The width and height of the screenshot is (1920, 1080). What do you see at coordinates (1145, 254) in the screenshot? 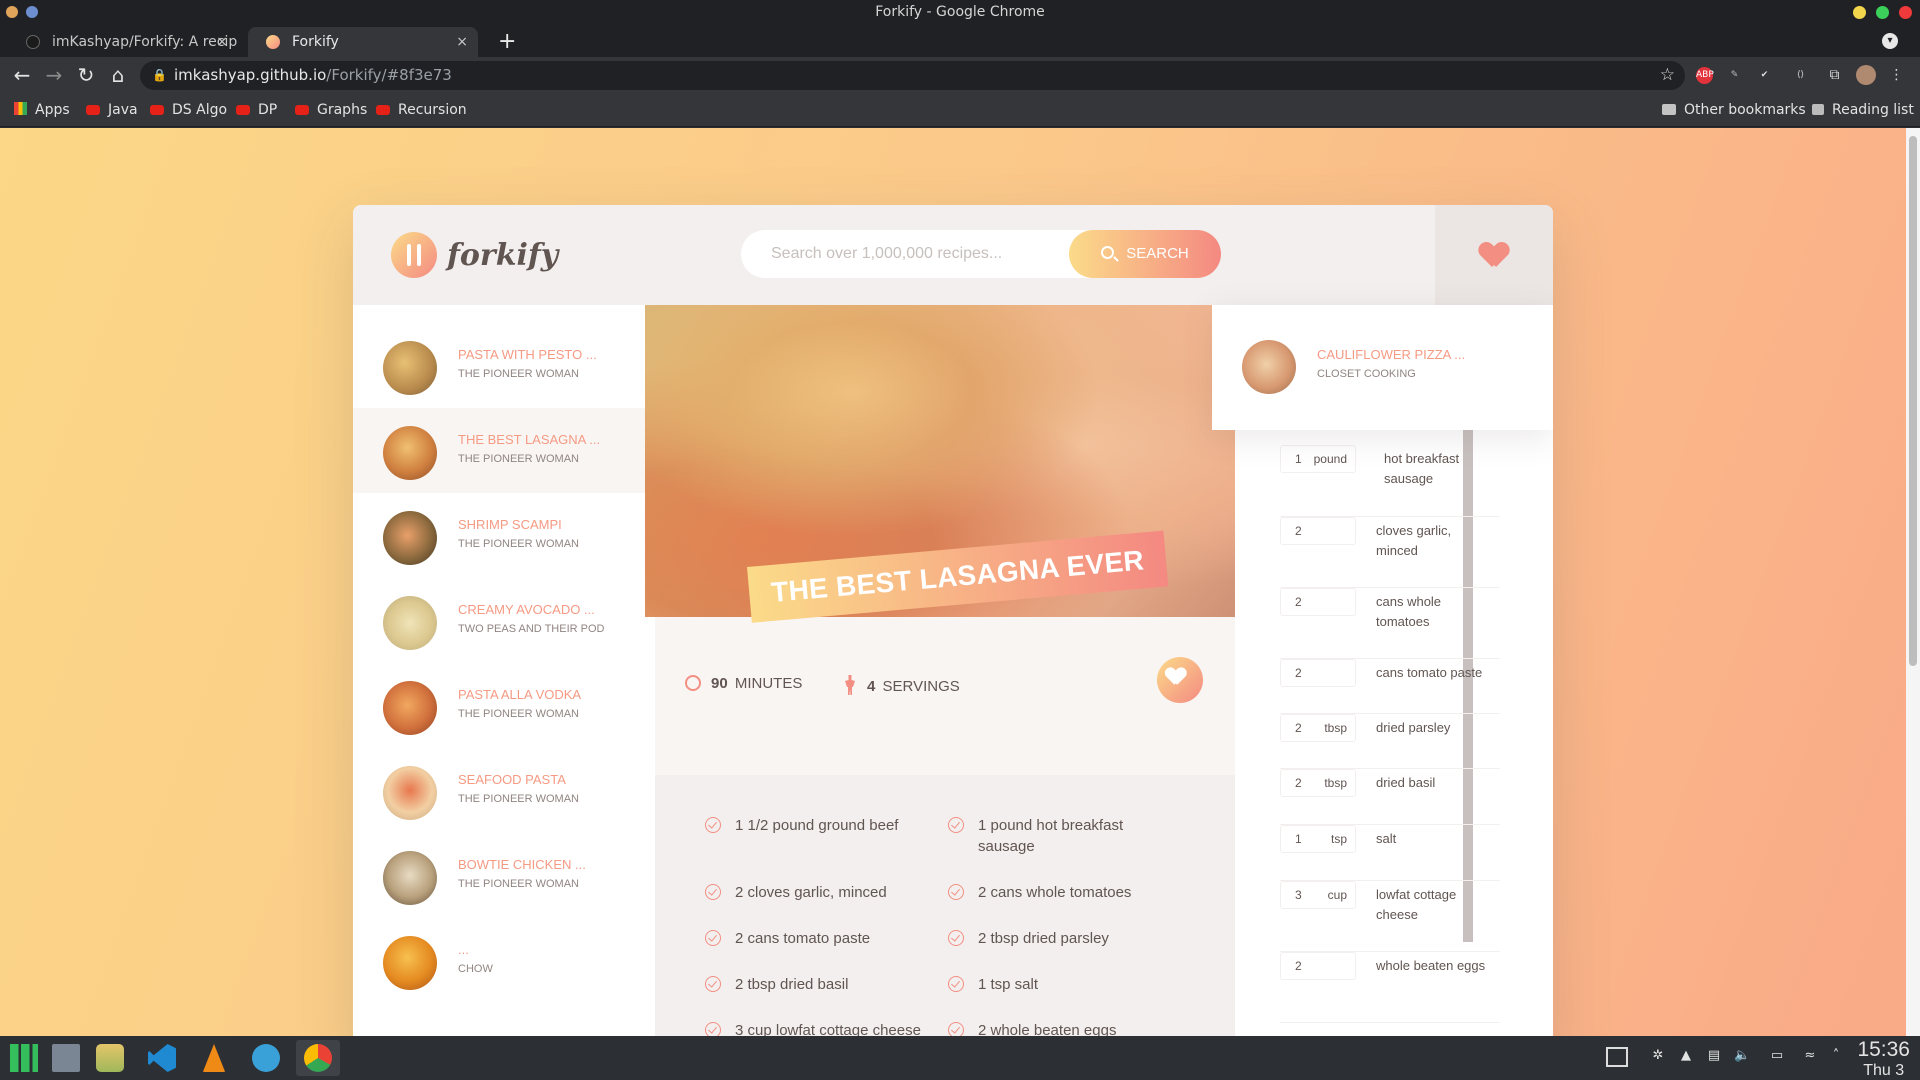
I see `search-button: SEARCH` at bounding box center [1145, 254].